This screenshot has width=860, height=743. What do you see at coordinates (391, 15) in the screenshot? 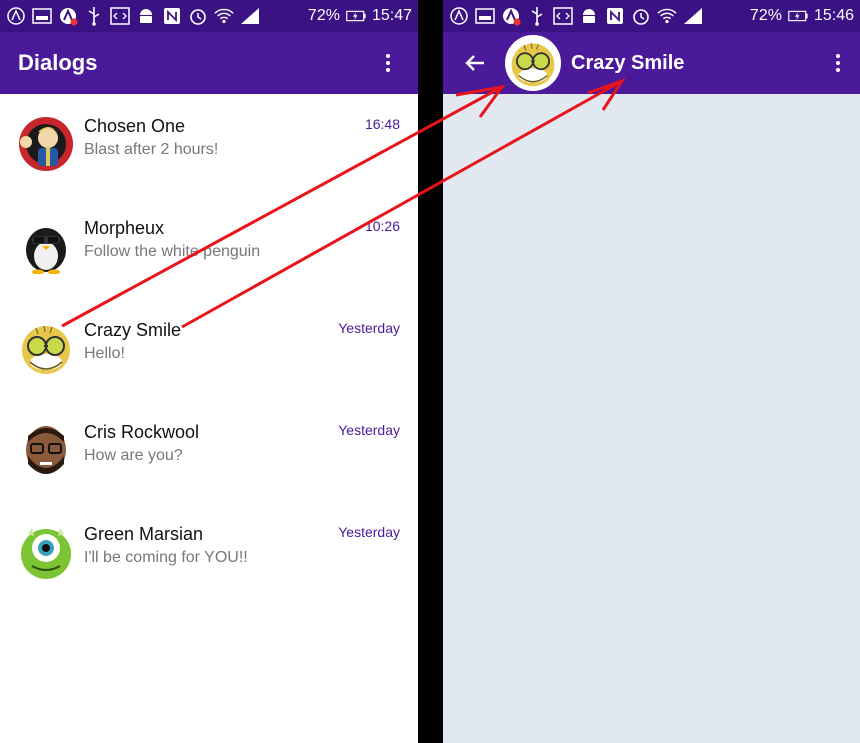
I see `status-time: 15:47` at bounding box center [391, 15].